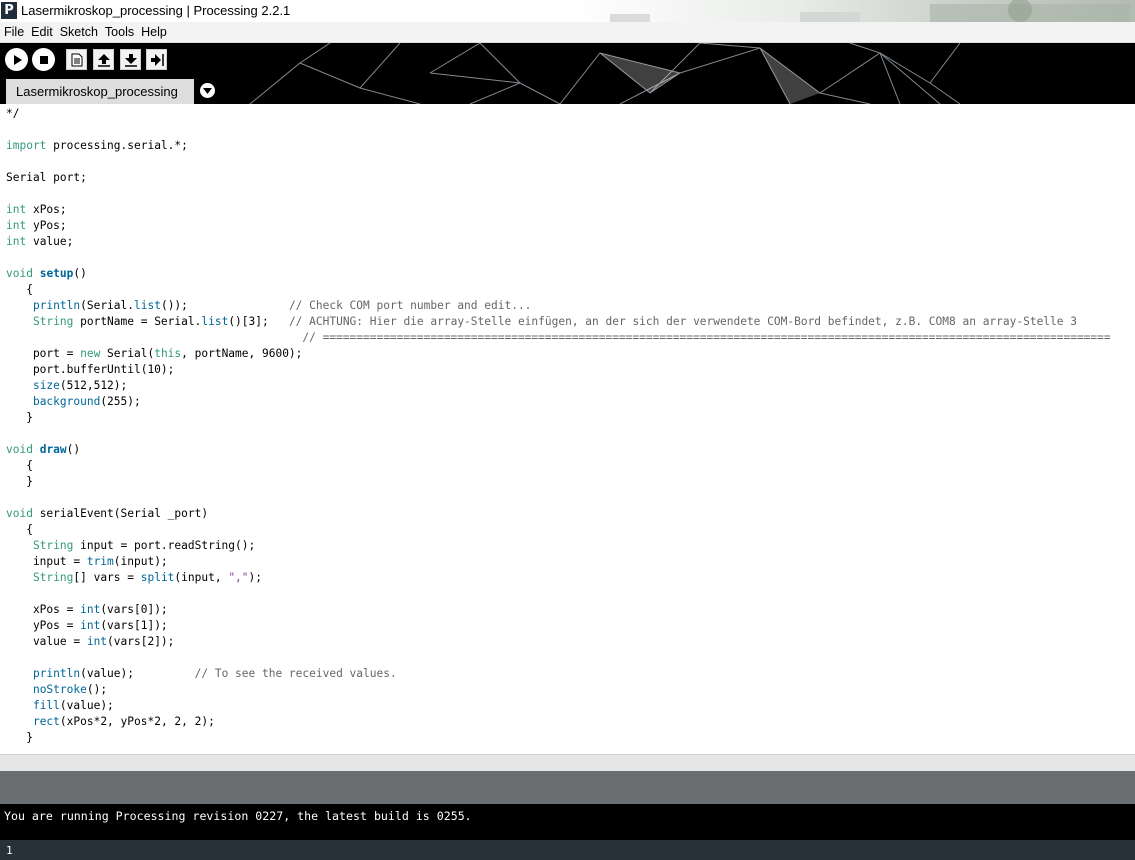 The width and height of the screenshot is (1135, 860). I want to click on code-token: list, so click(215, 321).